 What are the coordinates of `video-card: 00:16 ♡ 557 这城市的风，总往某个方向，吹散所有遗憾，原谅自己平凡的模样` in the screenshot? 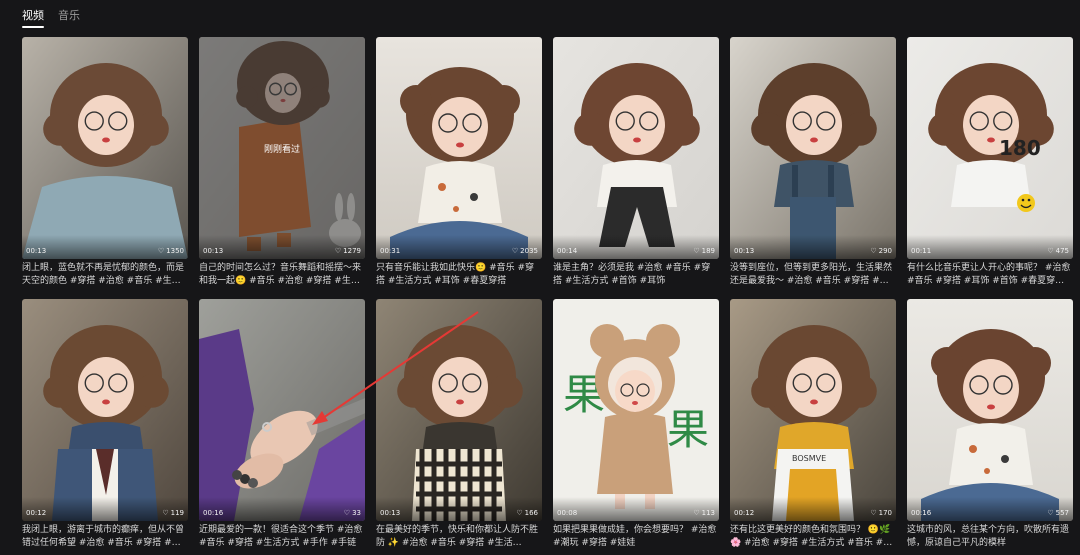 It's located at (990, 425).